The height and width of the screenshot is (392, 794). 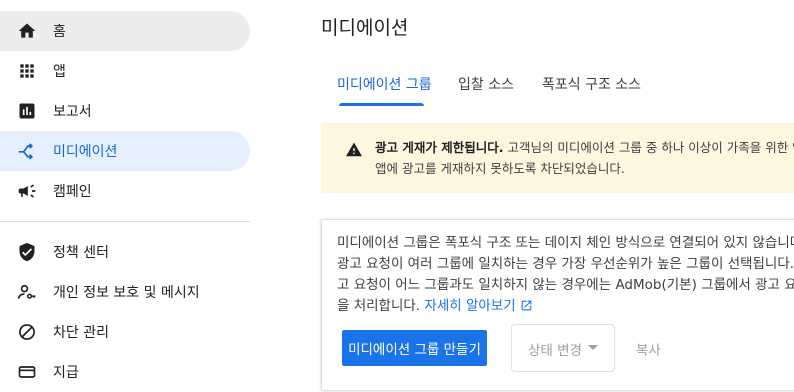 I want to click on sidebar-item-label: 캠페인, so click(x=72, y=192).